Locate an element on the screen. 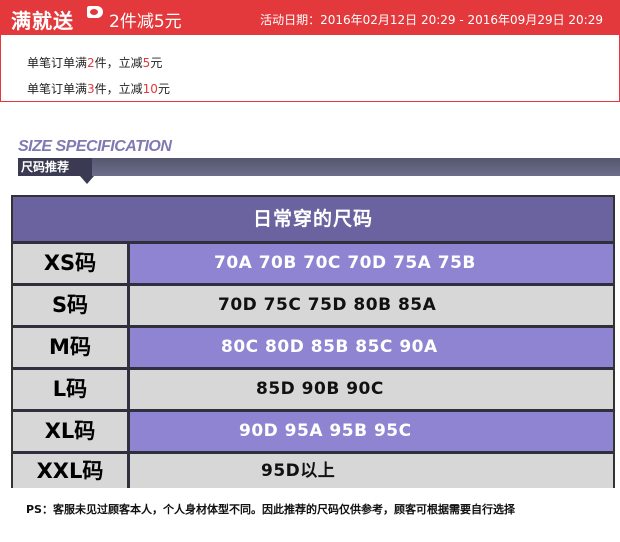  table-row: M码 80C 80D 85B 85C 90A is located at coordinates (313, 347).